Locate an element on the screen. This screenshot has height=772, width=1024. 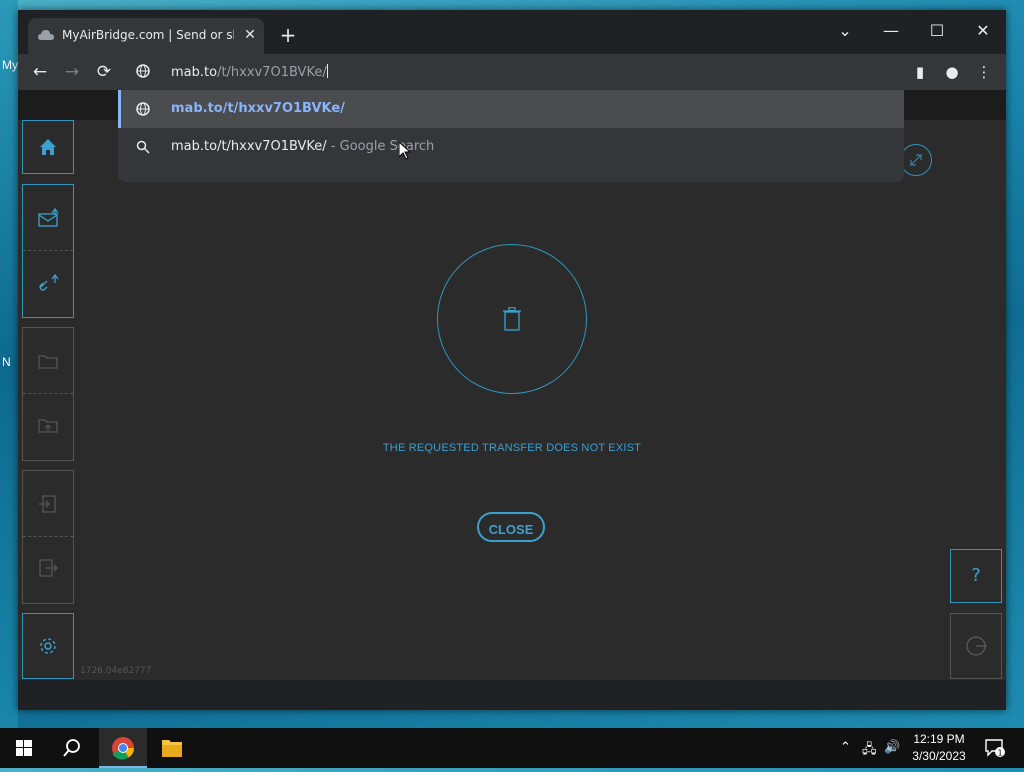
send-email-button is located at coordinates (48, 217).